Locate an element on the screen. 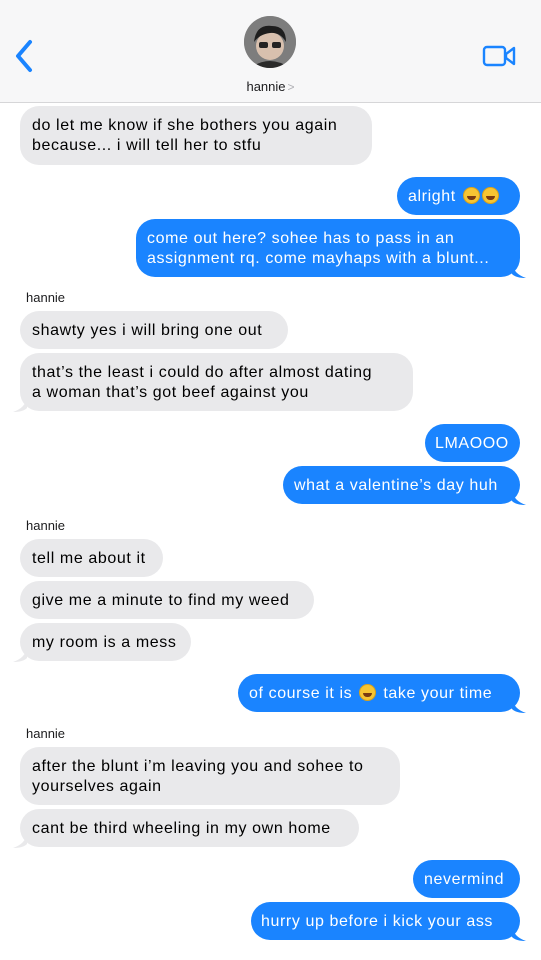 Image resolution: width=541 pixels, height=960 pixels. video-camera-icon is located at coordinates (499, 56).